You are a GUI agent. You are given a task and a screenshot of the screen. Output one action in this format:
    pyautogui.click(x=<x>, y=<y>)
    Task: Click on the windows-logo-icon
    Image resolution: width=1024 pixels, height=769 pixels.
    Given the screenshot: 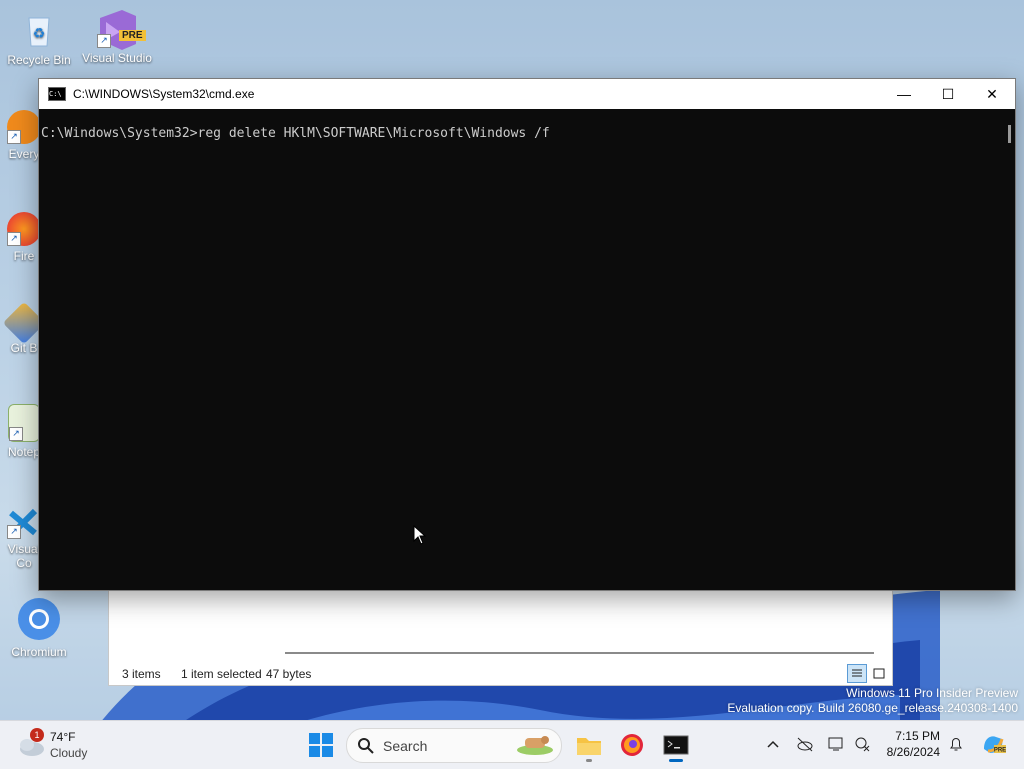 What is the action you would take?
    pyautogui.click(x=321, y=745)
    